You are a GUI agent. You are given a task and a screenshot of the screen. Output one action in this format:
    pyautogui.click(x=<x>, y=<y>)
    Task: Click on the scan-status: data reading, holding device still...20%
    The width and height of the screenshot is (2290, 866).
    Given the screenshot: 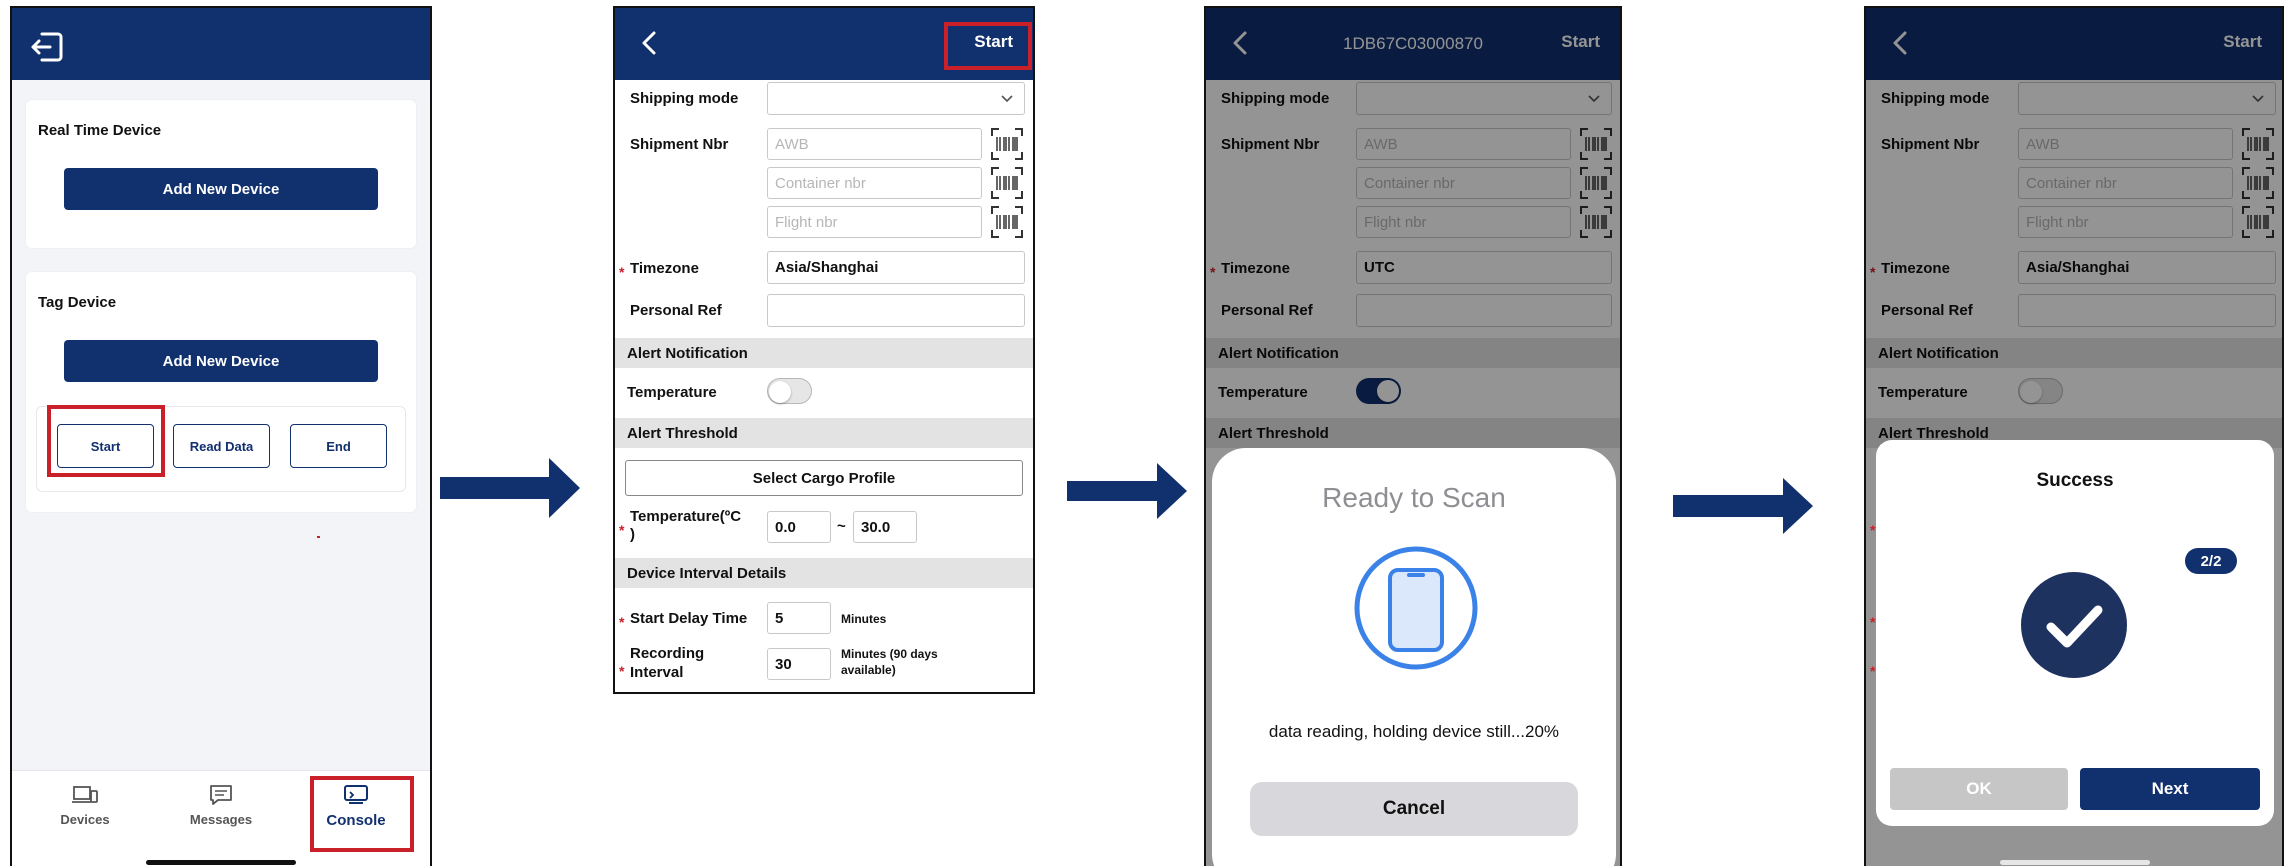 What is the action you would take?
    pyautogui.click(x=1414, y=731)
    